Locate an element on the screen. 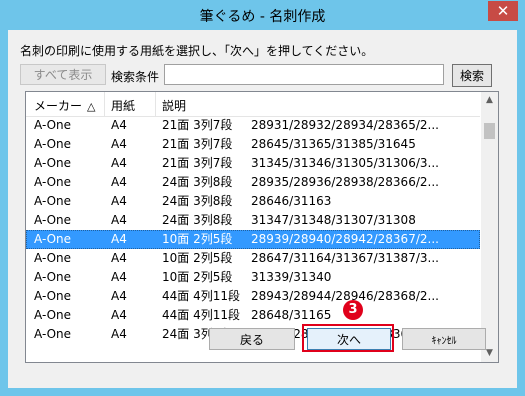 This screenshot has height=396, width=525. table-row: A-One A4 21面 3列7段 28645/31365/31385/31645 is located at coordinates (253, 144).